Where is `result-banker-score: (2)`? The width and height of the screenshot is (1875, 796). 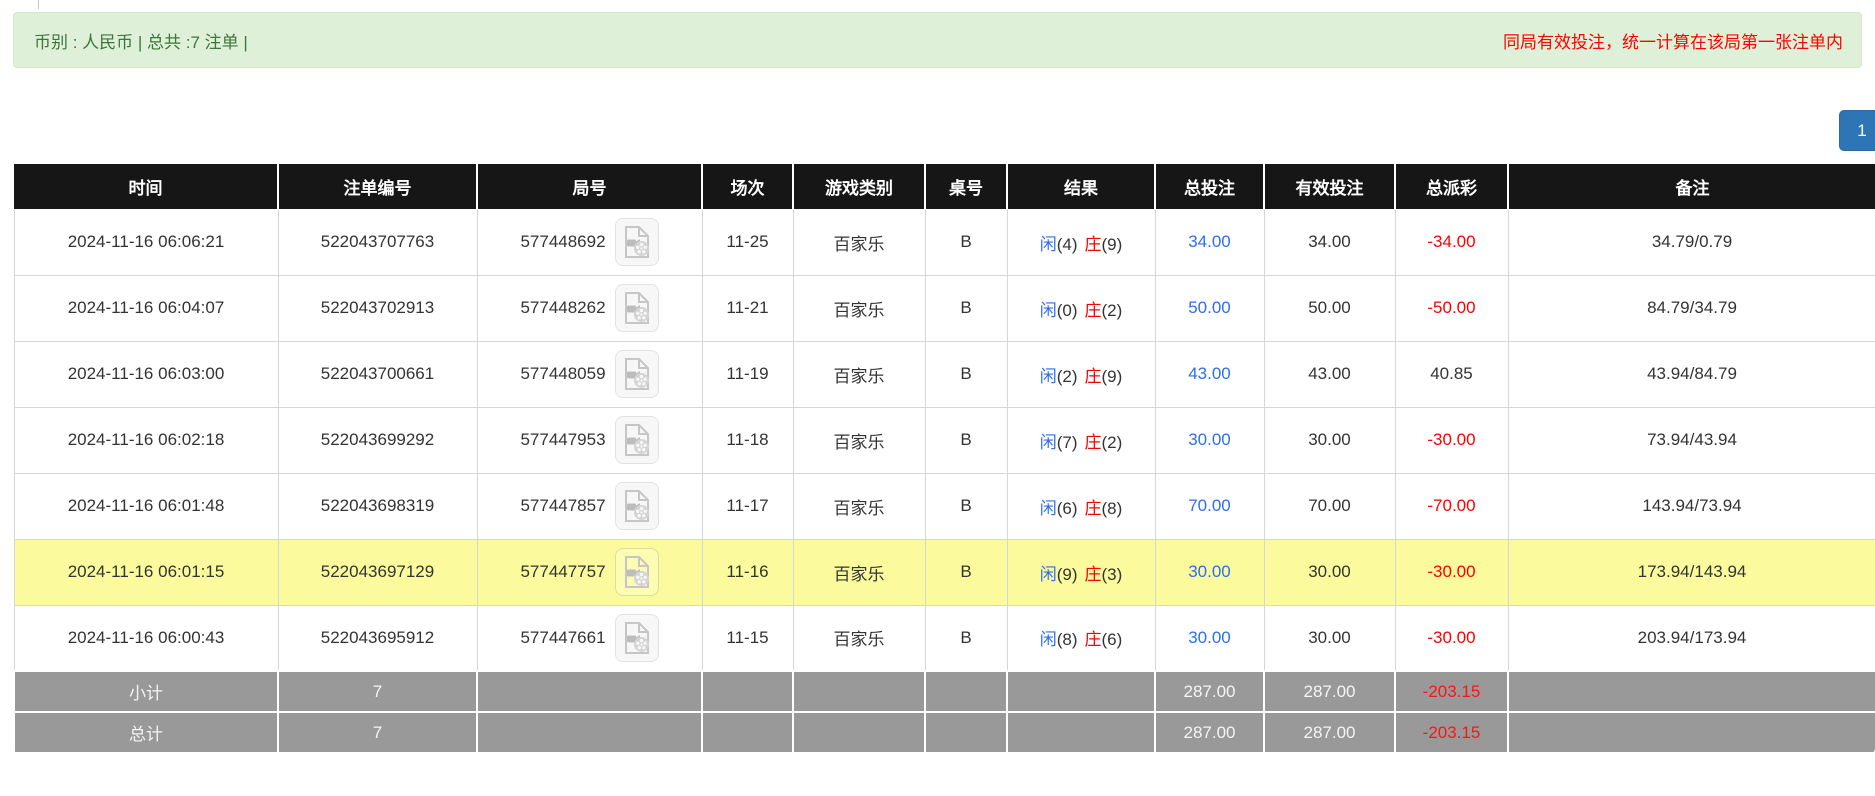
result-banker-score: (2) is located at coordinates (1112, 310).